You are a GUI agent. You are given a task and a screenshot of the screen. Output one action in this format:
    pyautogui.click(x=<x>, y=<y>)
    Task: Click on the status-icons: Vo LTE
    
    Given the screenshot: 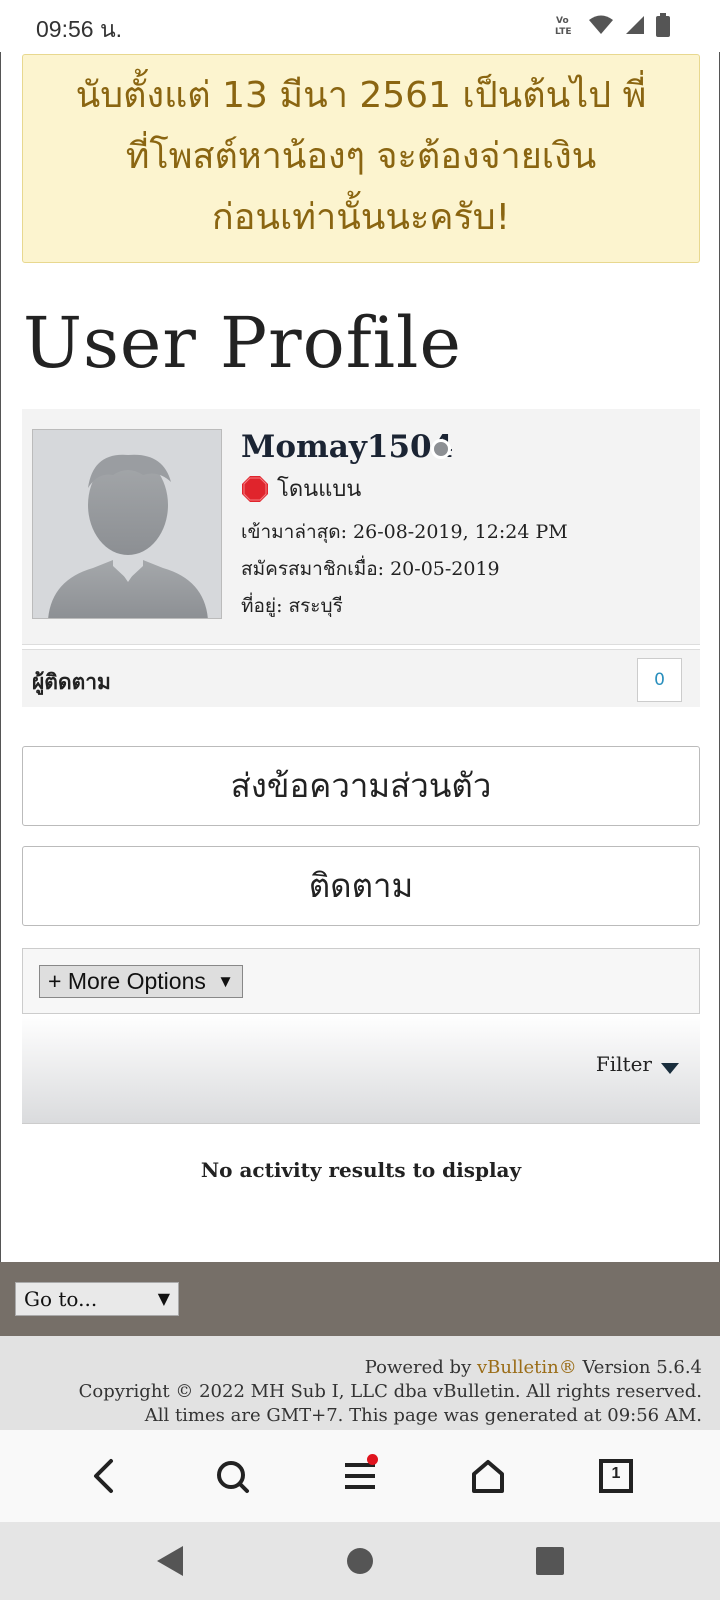 What is the action you would take?
    pyautogui.click(x=612, y=25)
    